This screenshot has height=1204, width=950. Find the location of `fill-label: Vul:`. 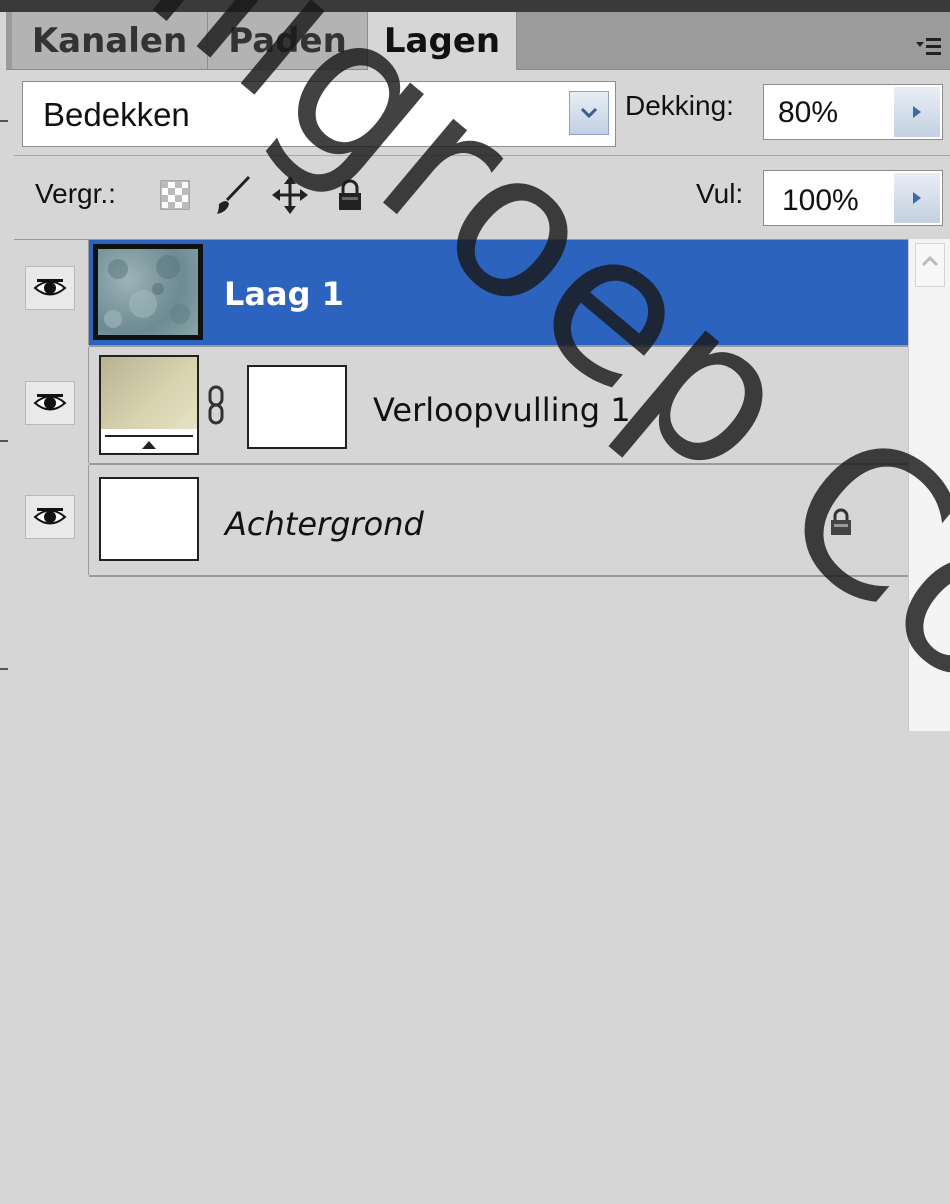

fill-label: Vul: is located at coordinates (720, 193).